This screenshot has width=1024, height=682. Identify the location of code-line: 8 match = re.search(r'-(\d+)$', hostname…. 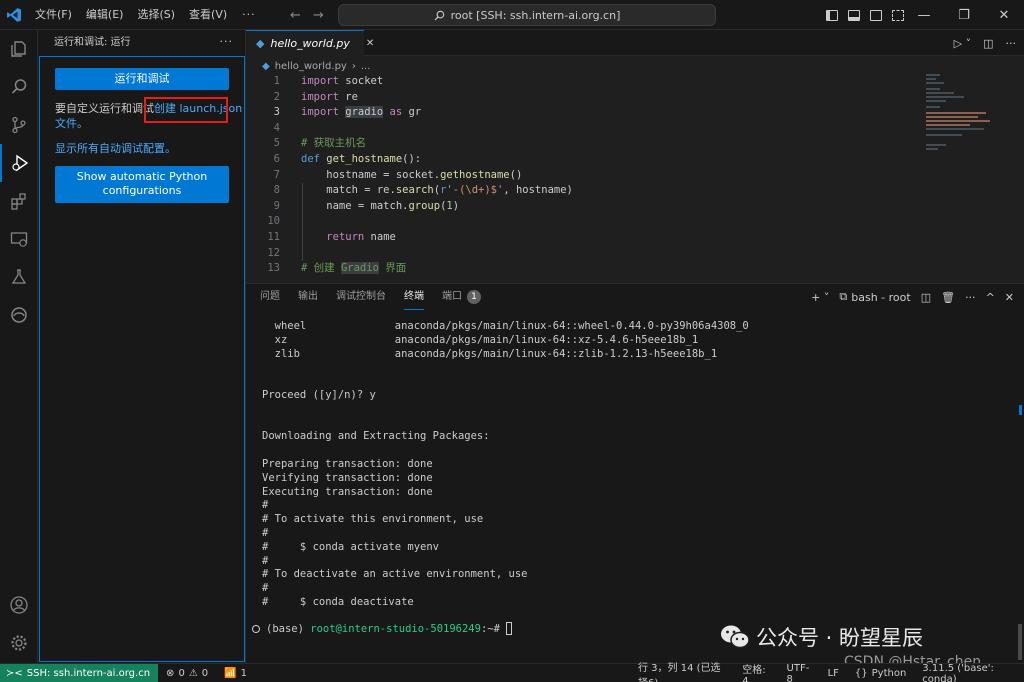
(423, 190).